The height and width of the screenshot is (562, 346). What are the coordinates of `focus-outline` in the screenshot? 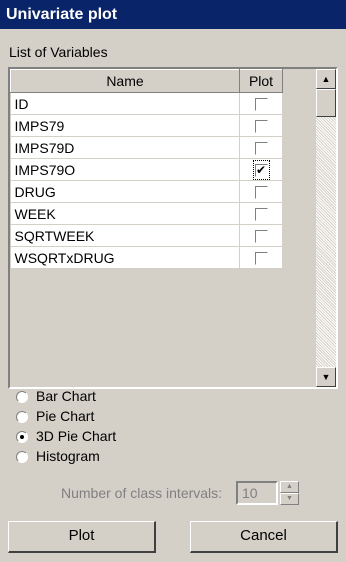 It's located at (261, 169).